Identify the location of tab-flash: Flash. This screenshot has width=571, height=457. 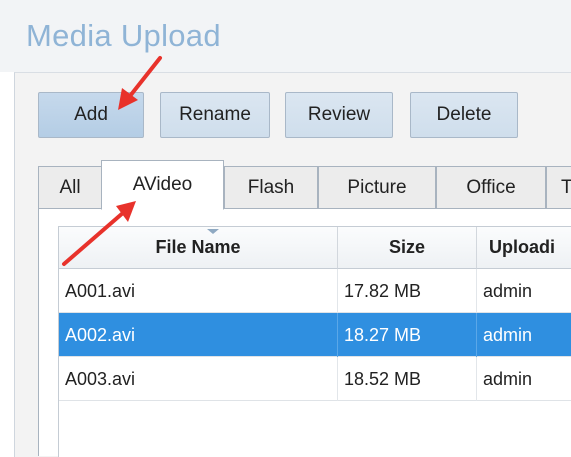
(271, 187).